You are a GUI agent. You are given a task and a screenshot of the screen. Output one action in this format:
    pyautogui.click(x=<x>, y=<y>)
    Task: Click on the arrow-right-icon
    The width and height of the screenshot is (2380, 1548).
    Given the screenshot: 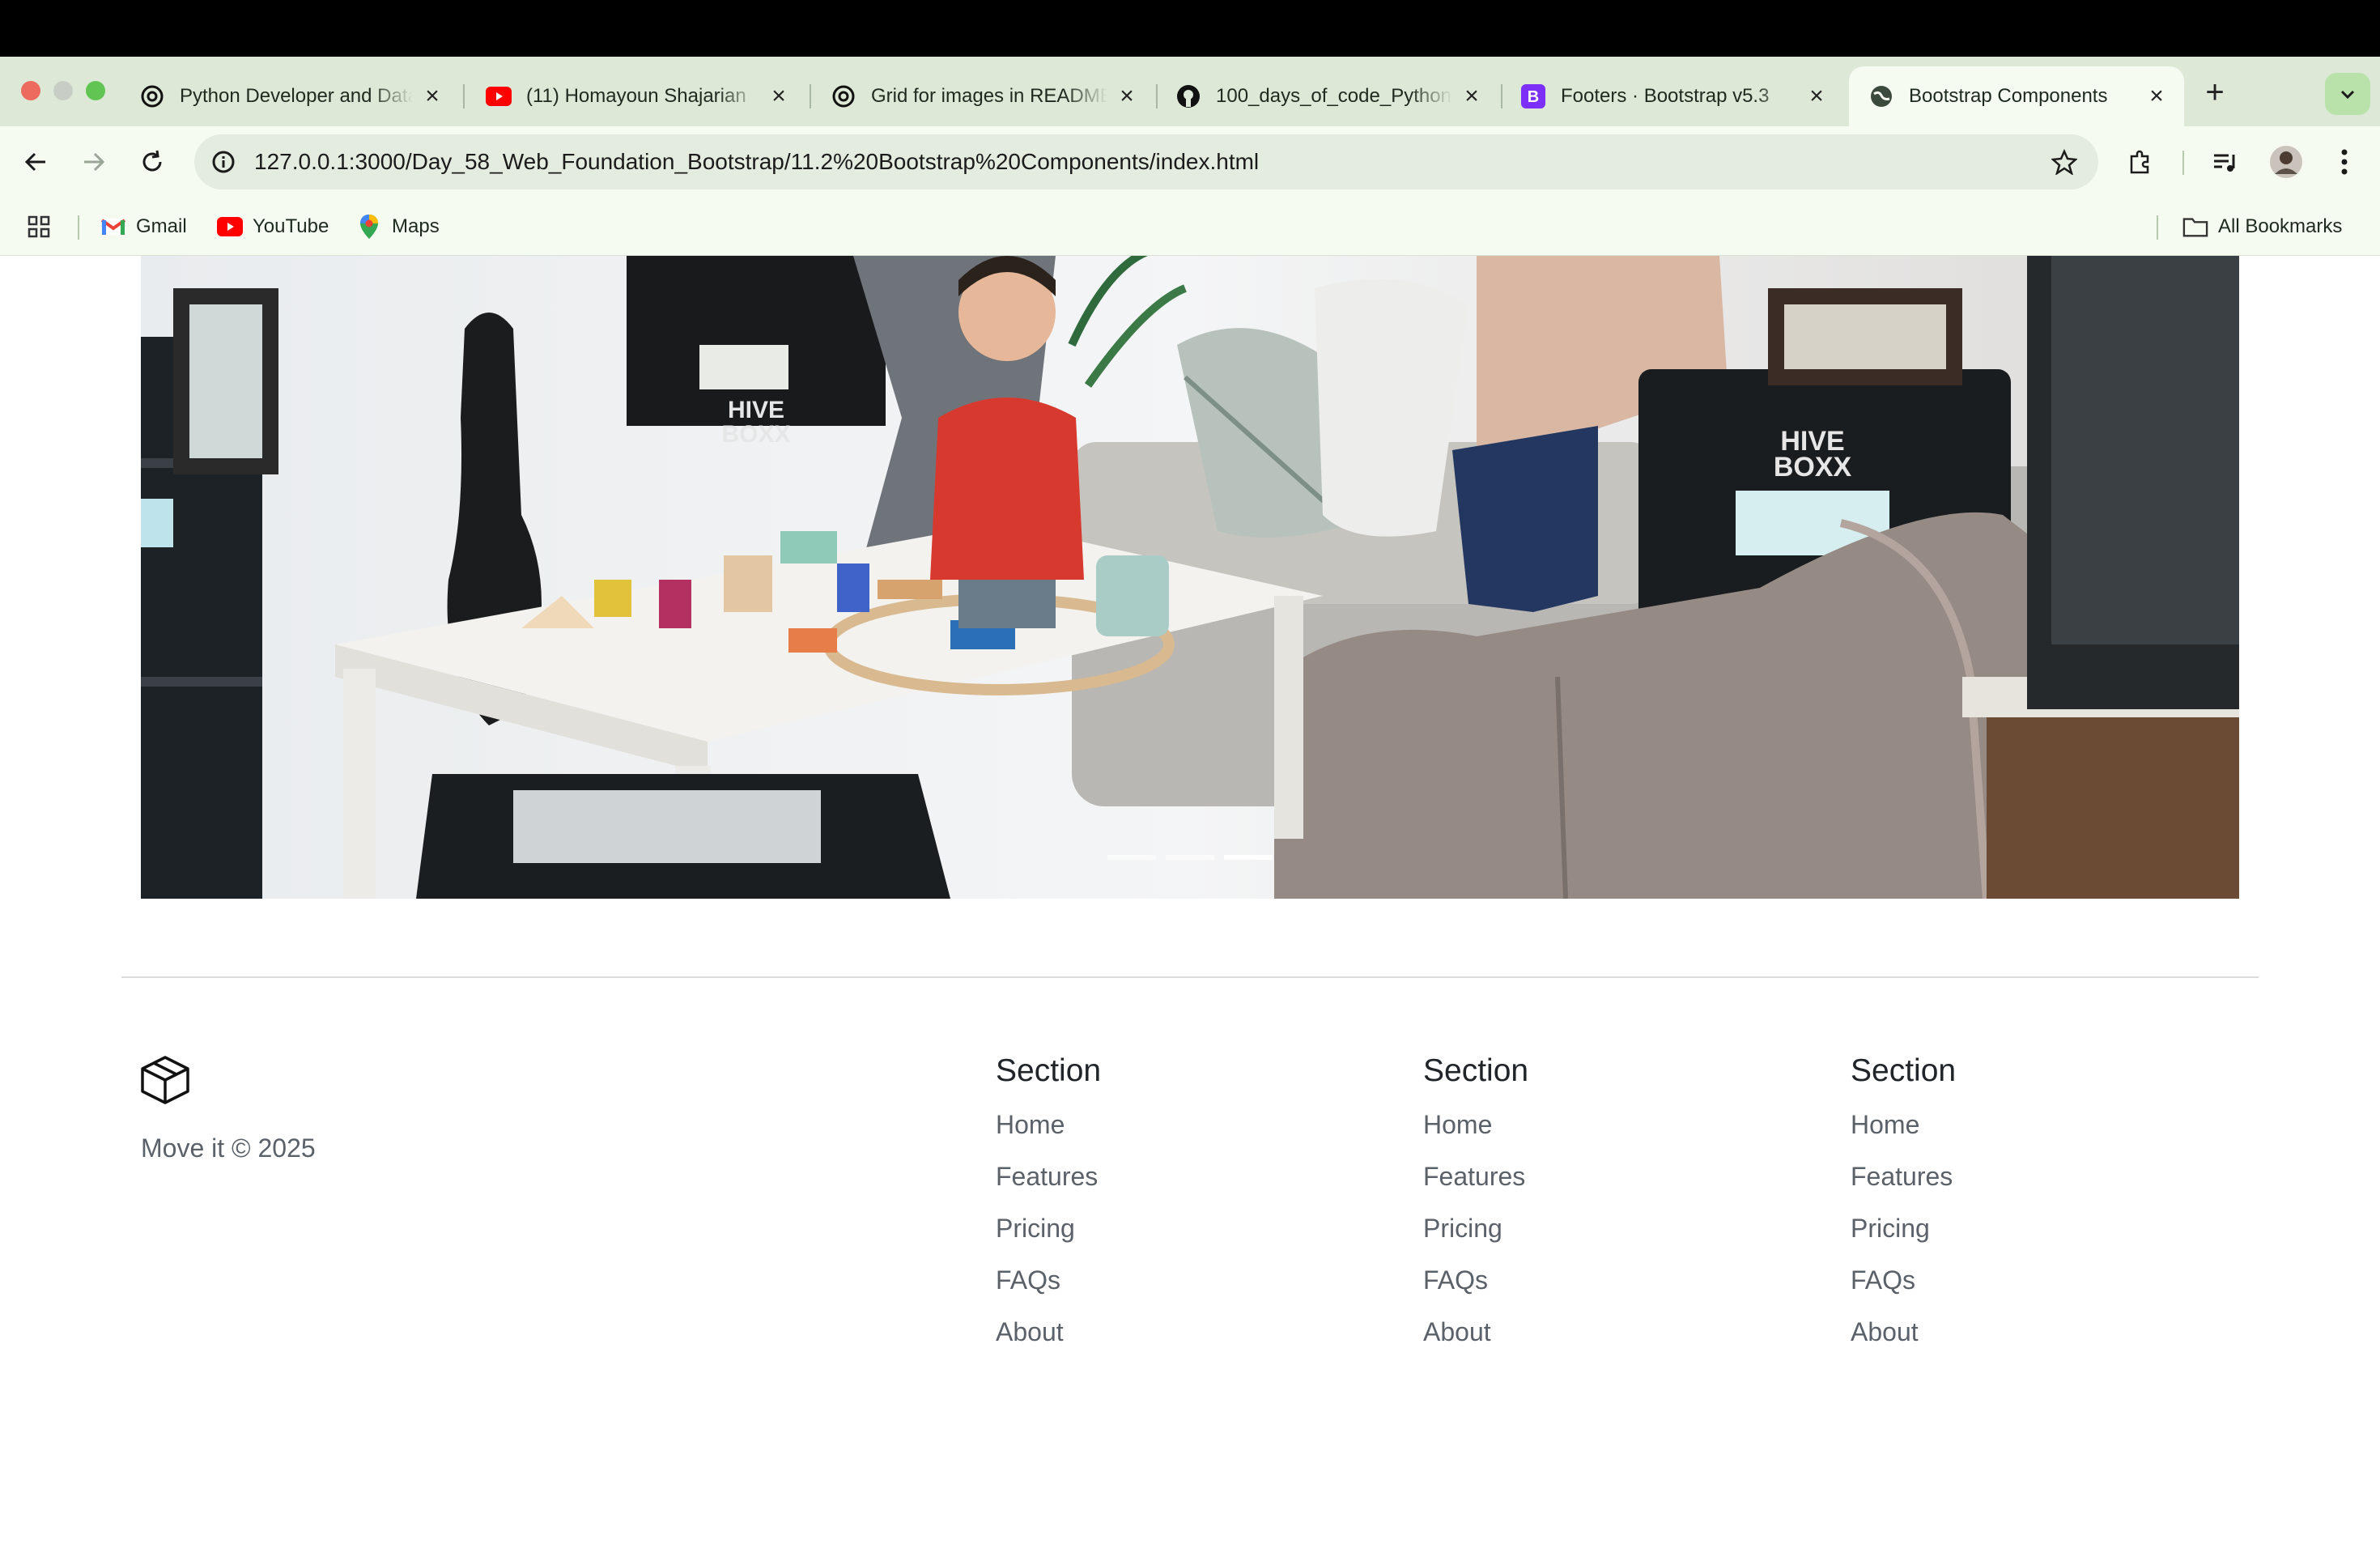 What is the action you would take?
    pyautogui.click(x=94, y=162)
    